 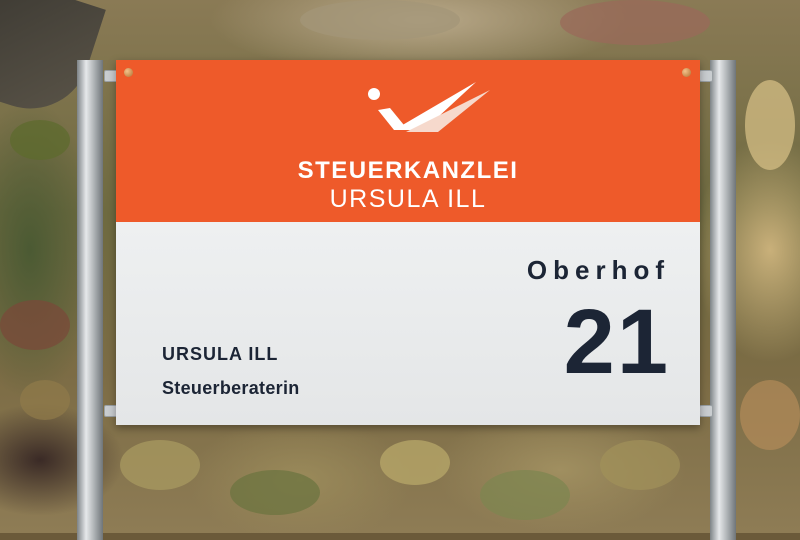 What do you see at coordinates (598, 270) in the screenshot?
I see `street-name: Oberhof` at bounding box center [598, 270].